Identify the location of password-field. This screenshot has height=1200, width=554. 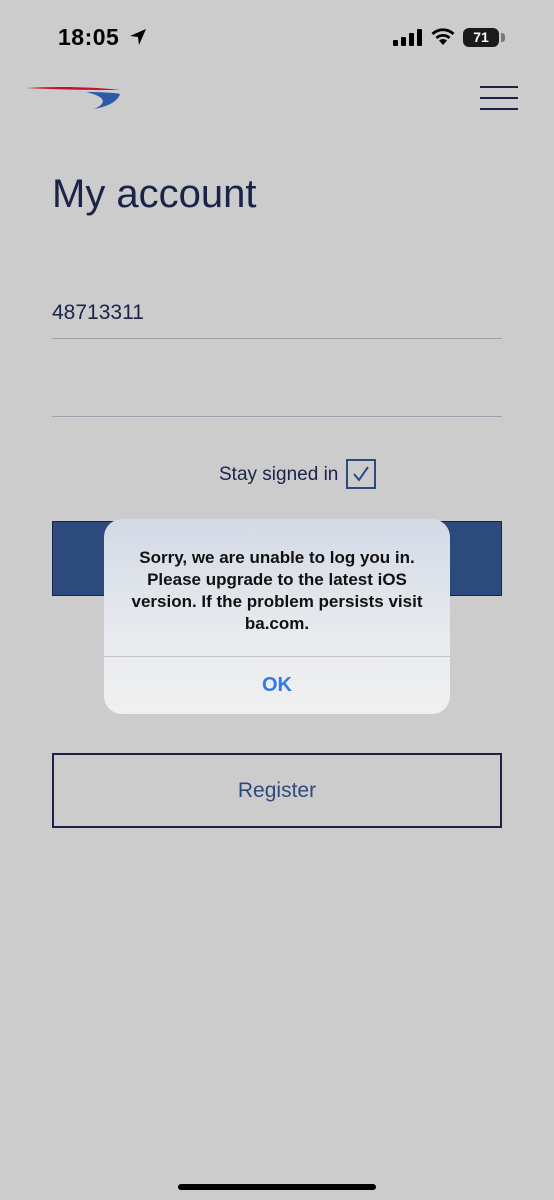
(277, 395).